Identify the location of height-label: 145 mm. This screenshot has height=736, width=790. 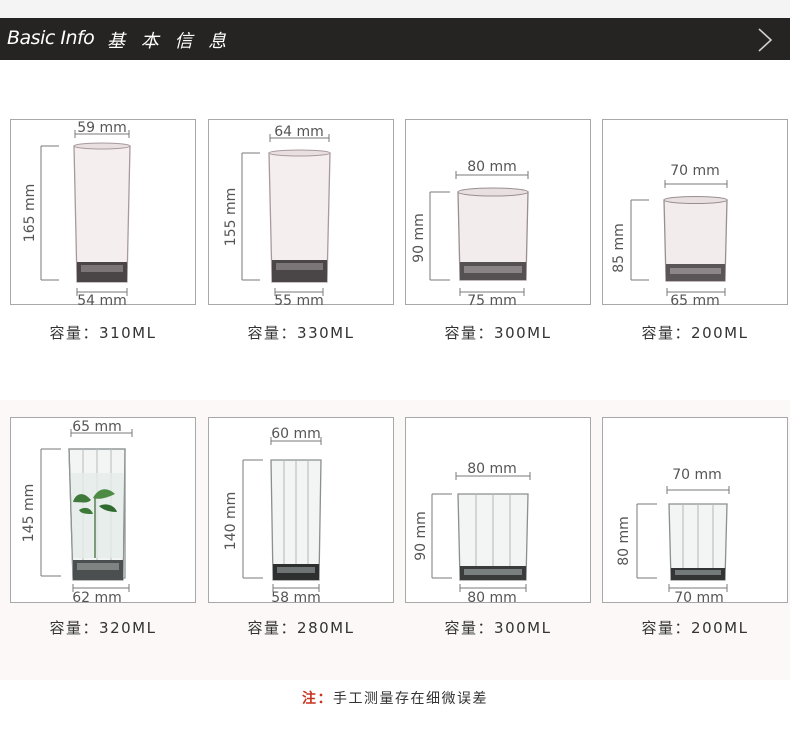
(29, 513).